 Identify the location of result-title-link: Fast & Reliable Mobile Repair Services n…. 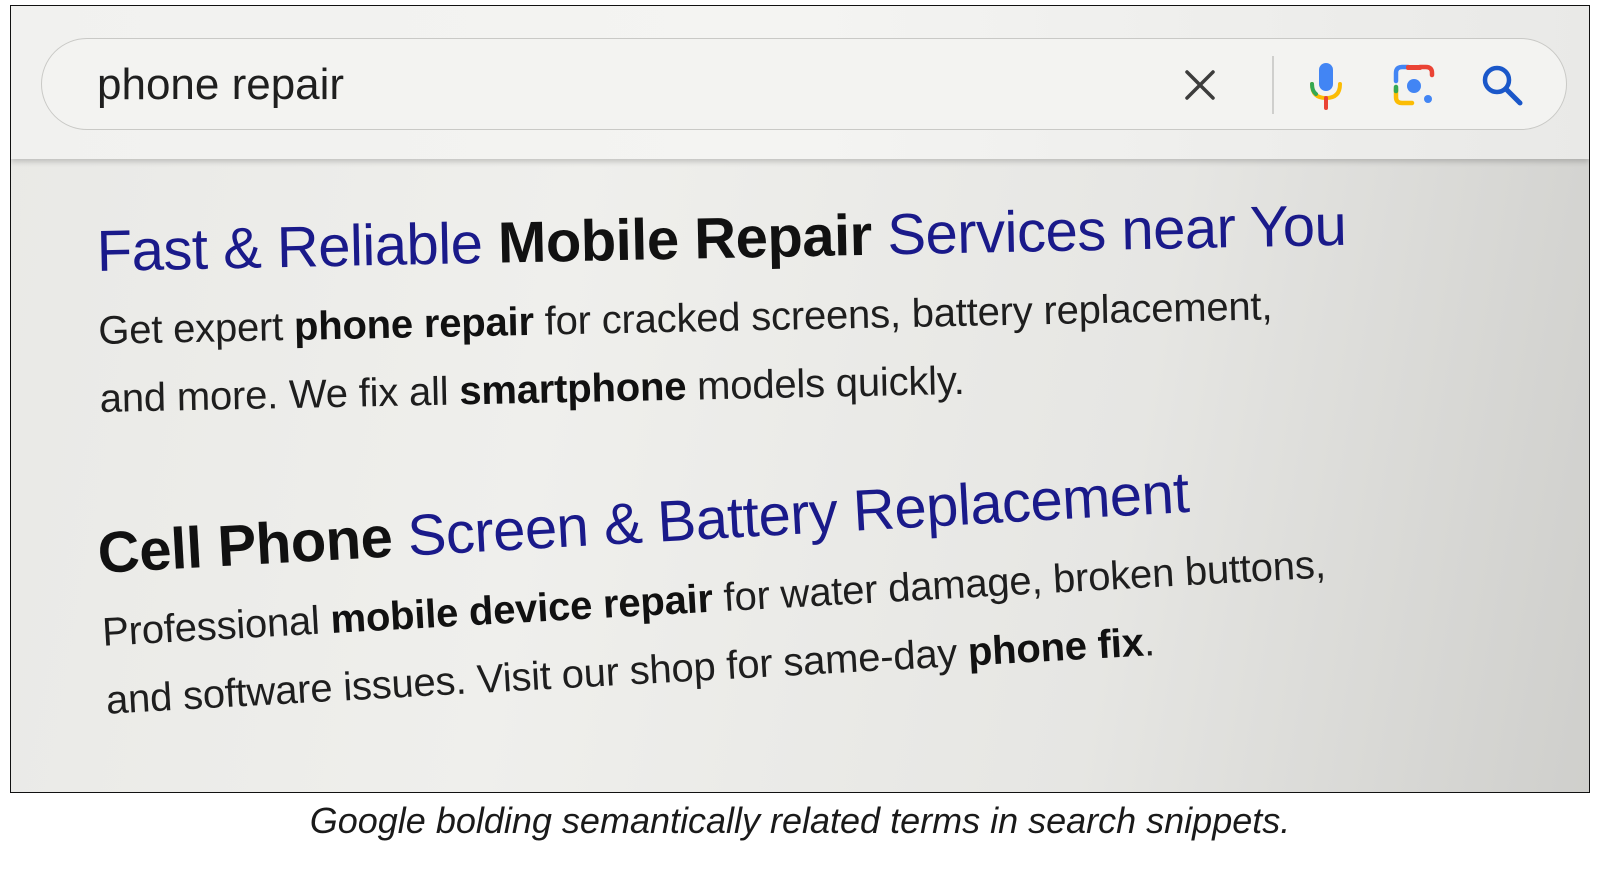
(721, 239).